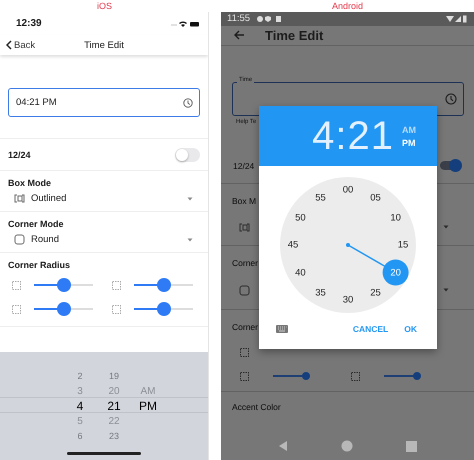  What do you see at coordinates (104, 6) in the screenshot?
I see `platform-label: iOS` at bounding box center [104, 6].